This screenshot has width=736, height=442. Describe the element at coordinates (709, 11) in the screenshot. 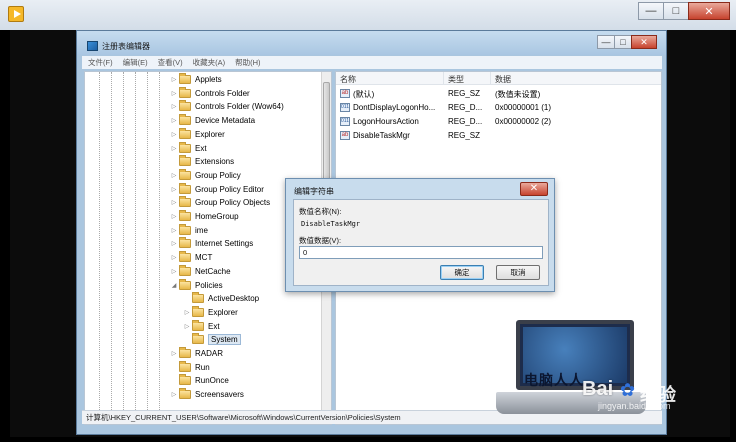

I see `outer-close-button: ✕` at that location.